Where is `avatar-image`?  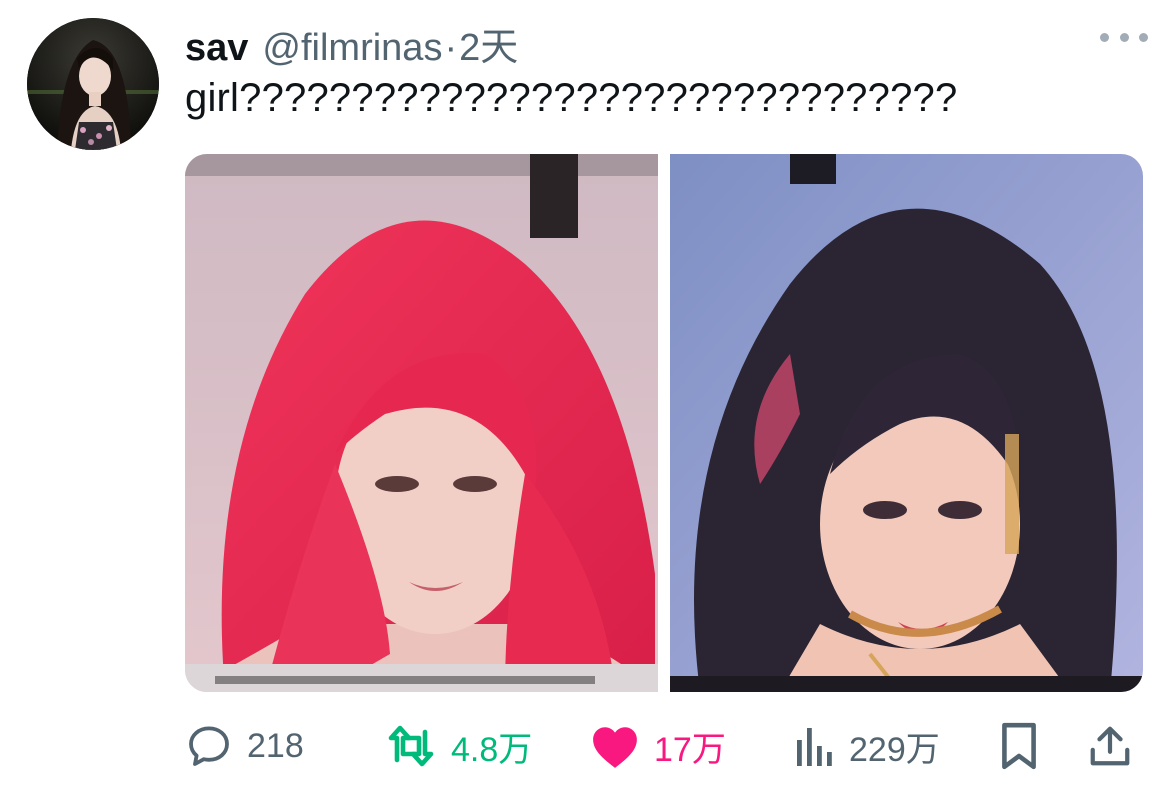 avatar-image is located at coordinates (93, 84).